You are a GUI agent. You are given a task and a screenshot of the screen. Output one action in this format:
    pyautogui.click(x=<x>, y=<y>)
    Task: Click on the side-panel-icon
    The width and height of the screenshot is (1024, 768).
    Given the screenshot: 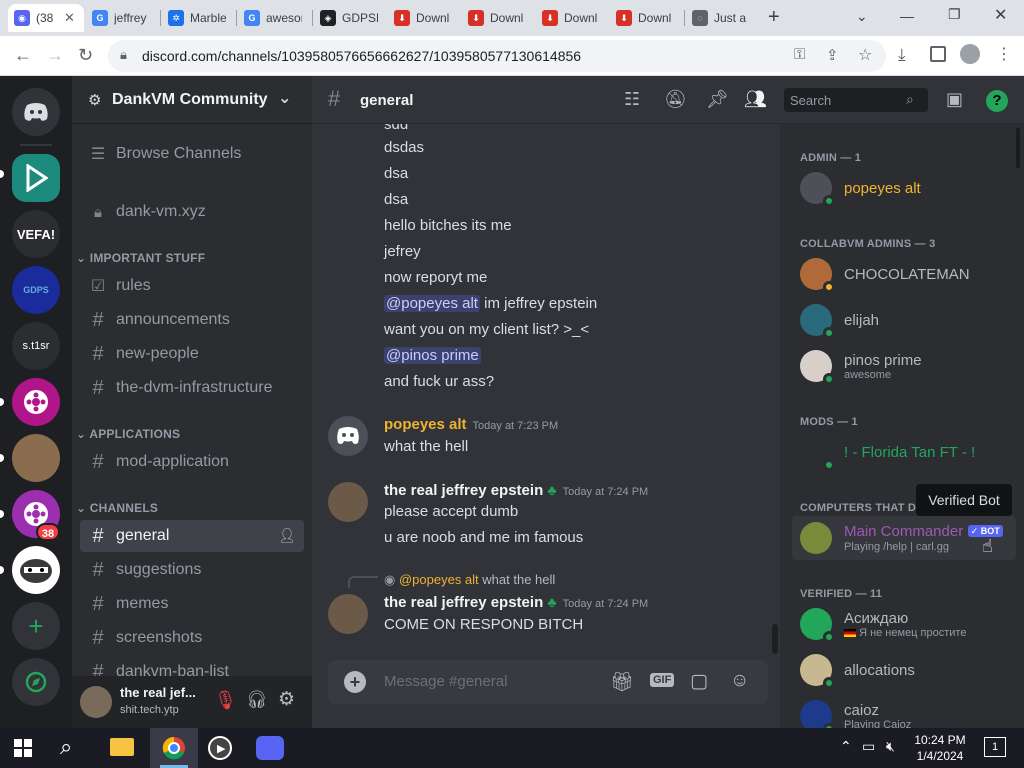 What is the action you would take?
    pyautogui.click(x=938, y=54)
    